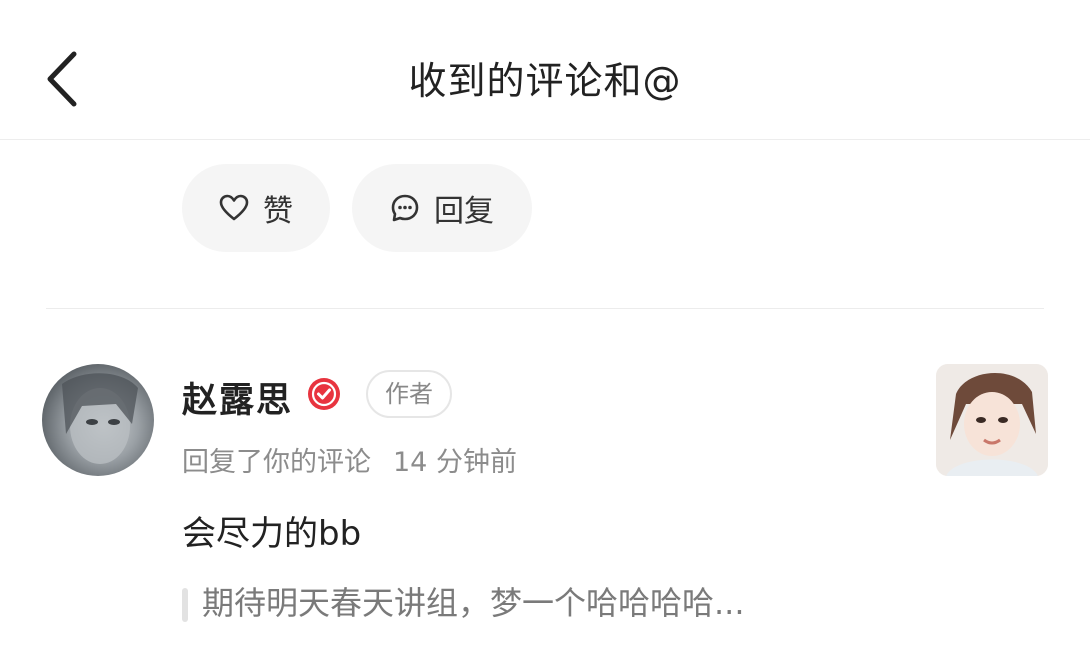 This screenshot has height=652, width=1090. Describe the element at coordinates (409, 394) in the screenshot. I see `author-badge: 作者` at that location.